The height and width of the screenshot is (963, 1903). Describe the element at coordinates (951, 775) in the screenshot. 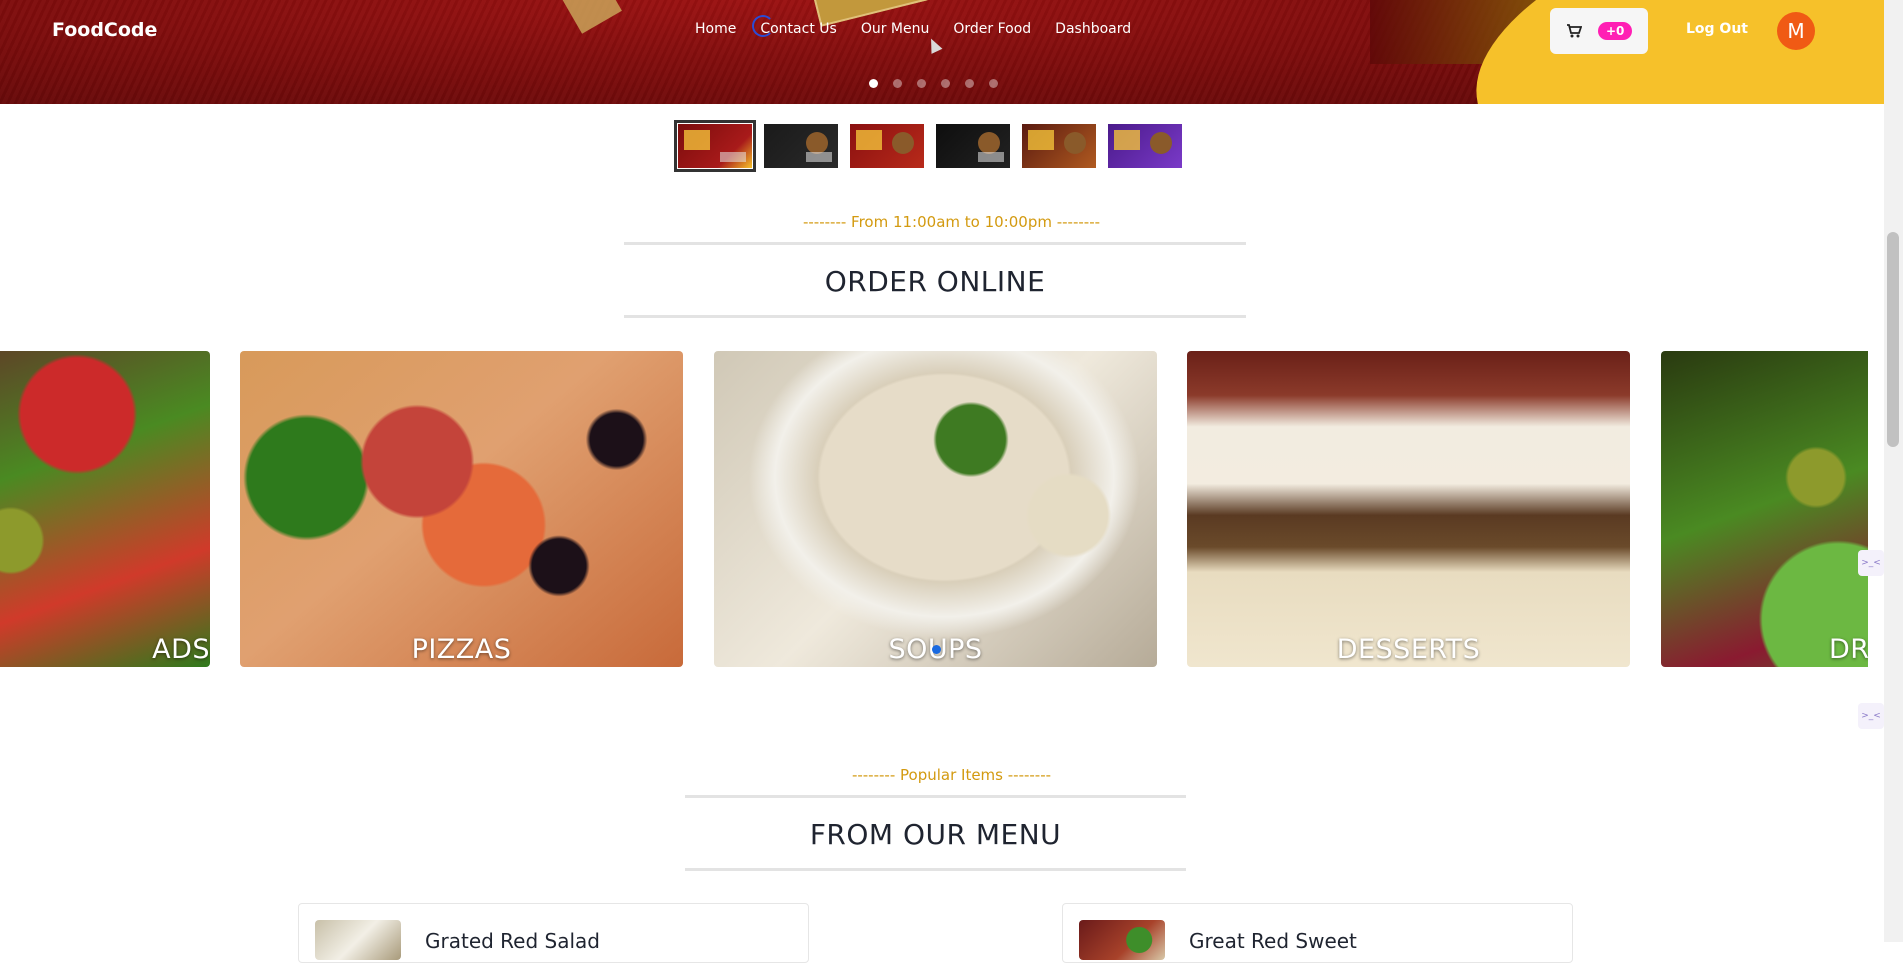

I see `popular-items-eyebrow: -------- Popular Items --------` at that location.